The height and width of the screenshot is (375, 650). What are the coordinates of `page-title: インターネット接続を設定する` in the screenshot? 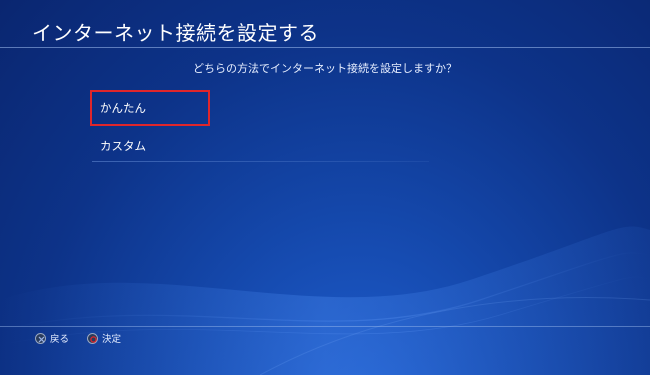 It's located at (175, 33).